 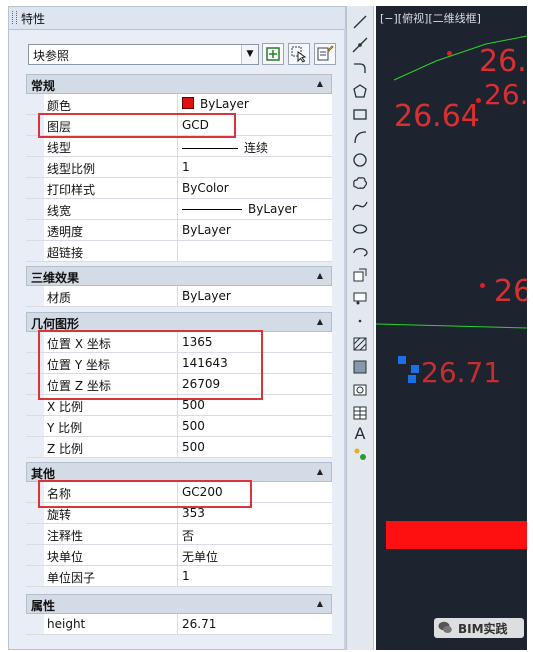 What do you see at coordinates (188, 536) in the screenshot?
I see `property-value: 否` at bounding box center [188, 536].